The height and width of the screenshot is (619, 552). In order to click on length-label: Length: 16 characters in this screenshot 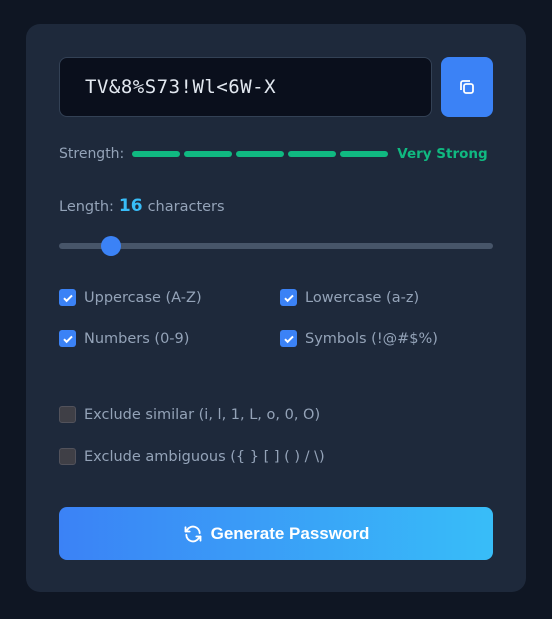, I will do `click(142, 206)`.